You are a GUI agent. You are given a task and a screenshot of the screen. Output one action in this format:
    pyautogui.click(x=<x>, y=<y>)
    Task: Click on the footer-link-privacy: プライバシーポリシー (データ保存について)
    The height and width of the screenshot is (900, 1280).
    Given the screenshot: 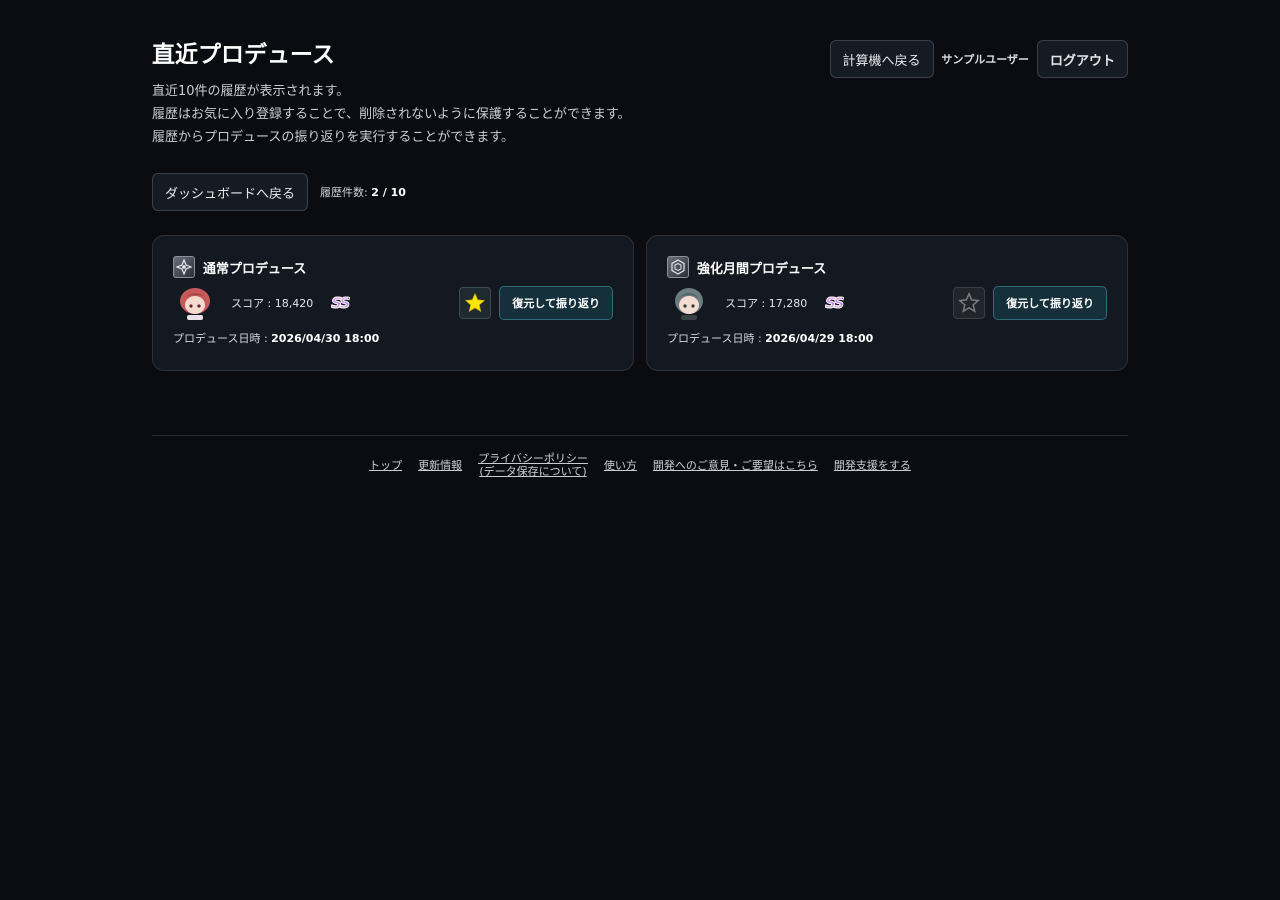 What is the action you would take?
    pyautogui.click(x=533, y=465)
    